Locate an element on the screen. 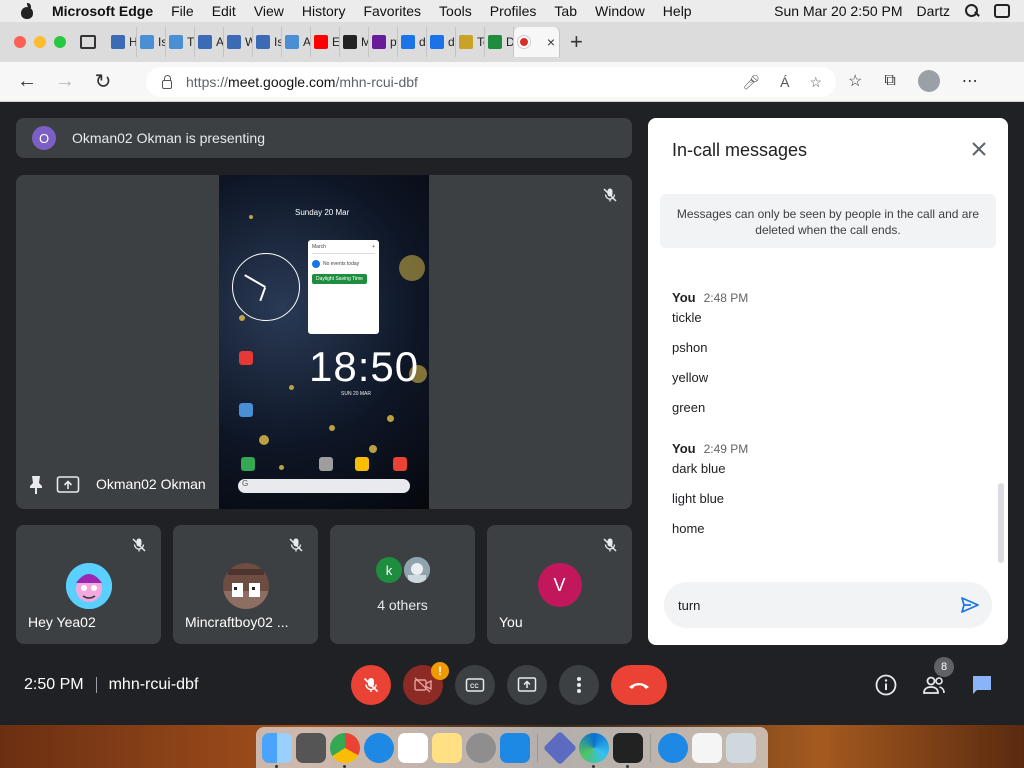 The height and width of the screenshot is (768, 1024). more-options-button is located at coordinates (579, 685).